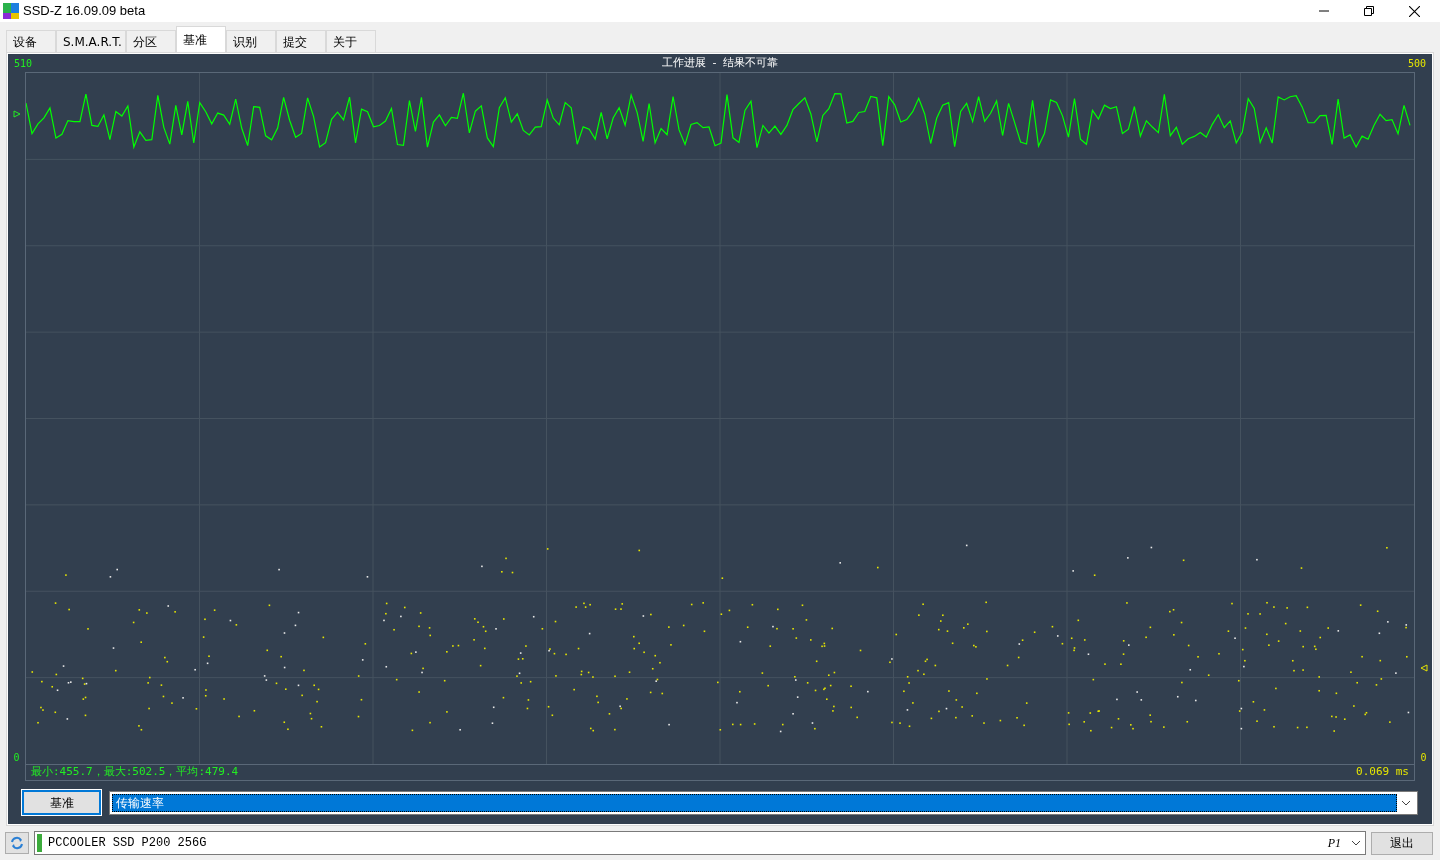 The image size is (1440, 860). What do you see at coordinates (700, 843) in the screenshot?
I see `drive-selector: PCCOOLER SSD P200 256G P1` at bounding box center [700, 843].